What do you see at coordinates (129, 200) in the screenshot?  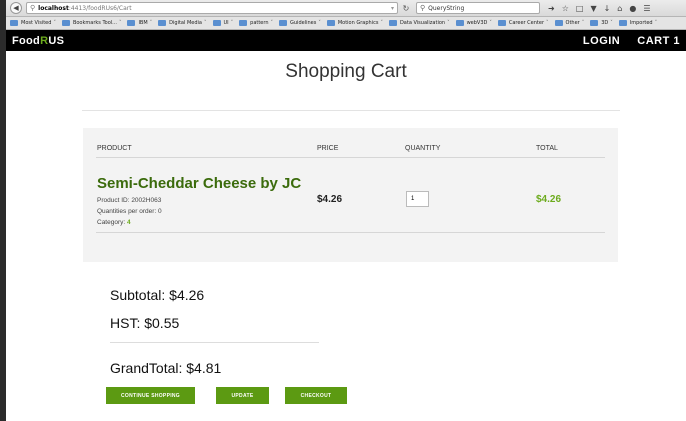 I see `product-id: Product ID: 2002H063` at bounding box center [129, 200].